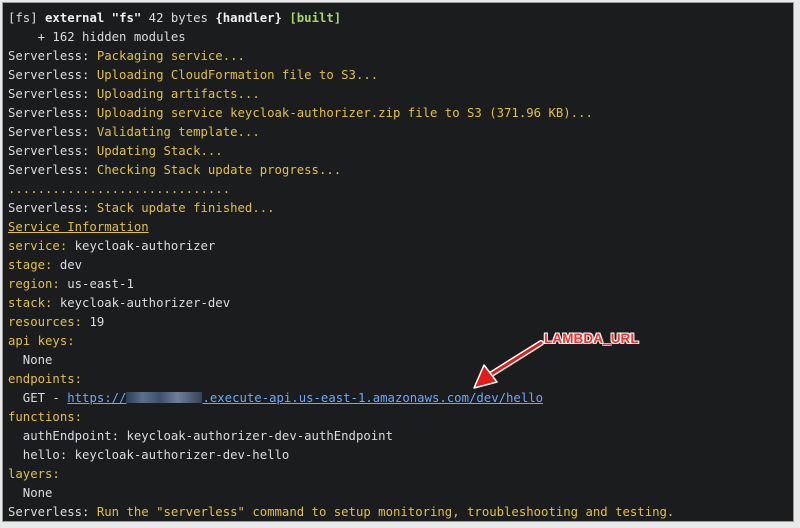 Image resolution: width=800 pixels, height=528 pixels. Describe the element at coordinates (591, 338) in the screenshot. I see `lambda-url-annotation: LAMBDA_URL` at that location.